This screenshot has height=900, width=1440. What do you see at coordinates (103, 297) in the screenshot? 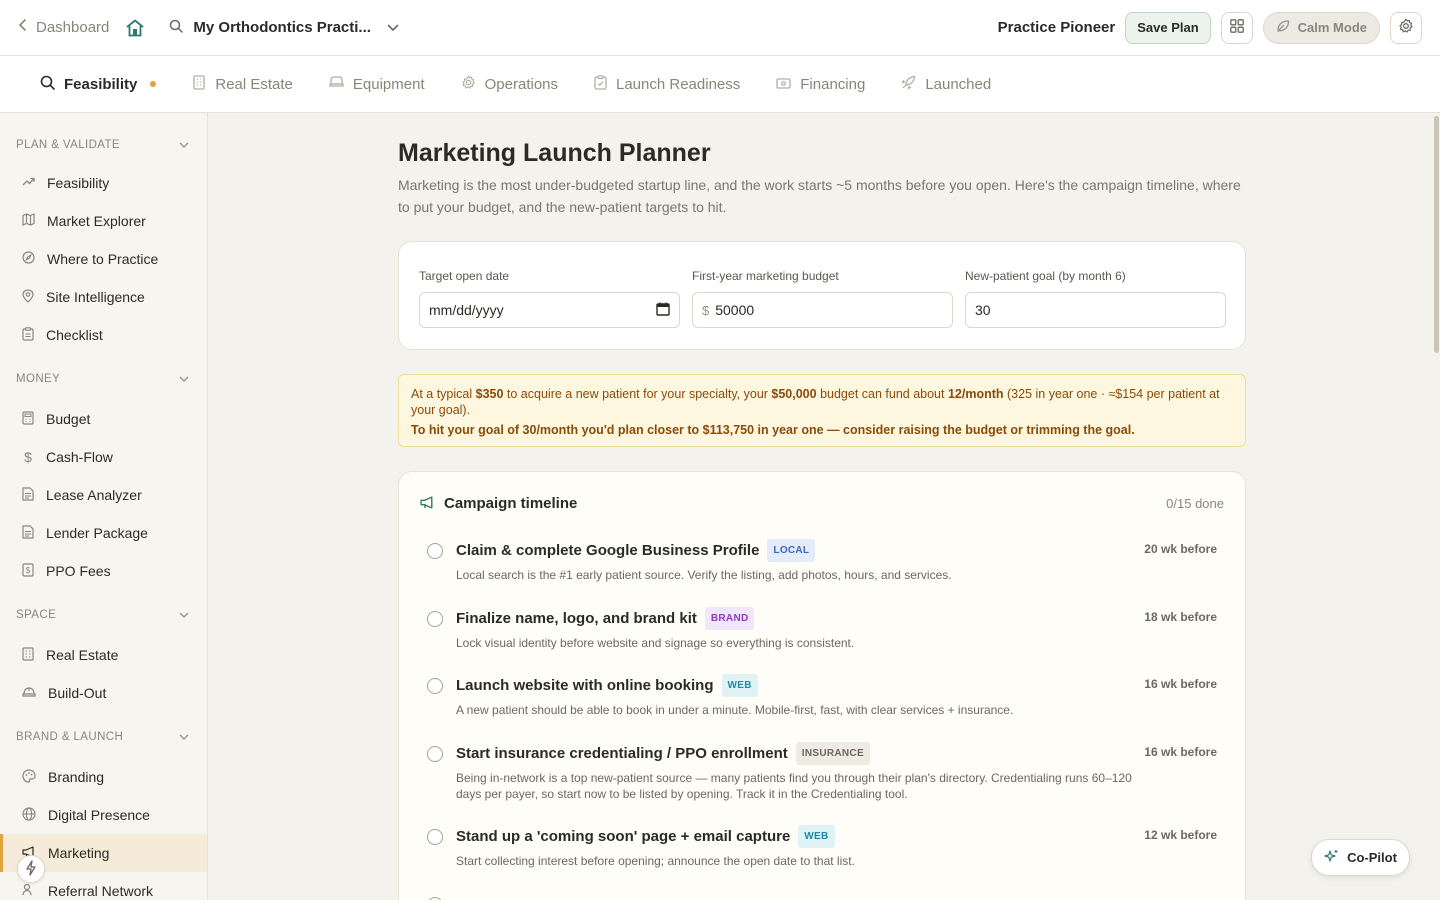
I see `sidebar-item-site-intelligence: Site Intelligence` at bounding box center [103, 297].